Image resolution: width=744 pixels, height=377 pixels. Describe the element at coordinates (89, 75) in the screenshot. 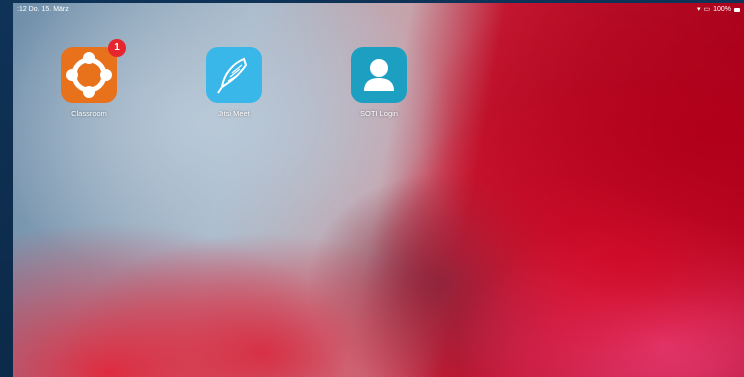

I see `classroom-glyph` at that location.